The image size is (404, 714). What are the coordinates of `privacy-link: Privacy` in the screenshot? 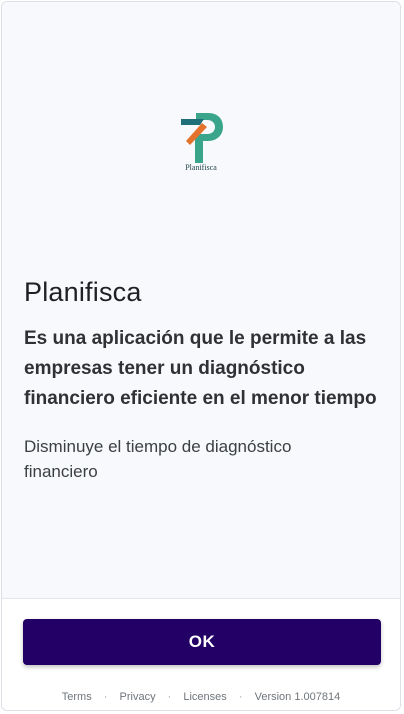 It's located at (138, 697).